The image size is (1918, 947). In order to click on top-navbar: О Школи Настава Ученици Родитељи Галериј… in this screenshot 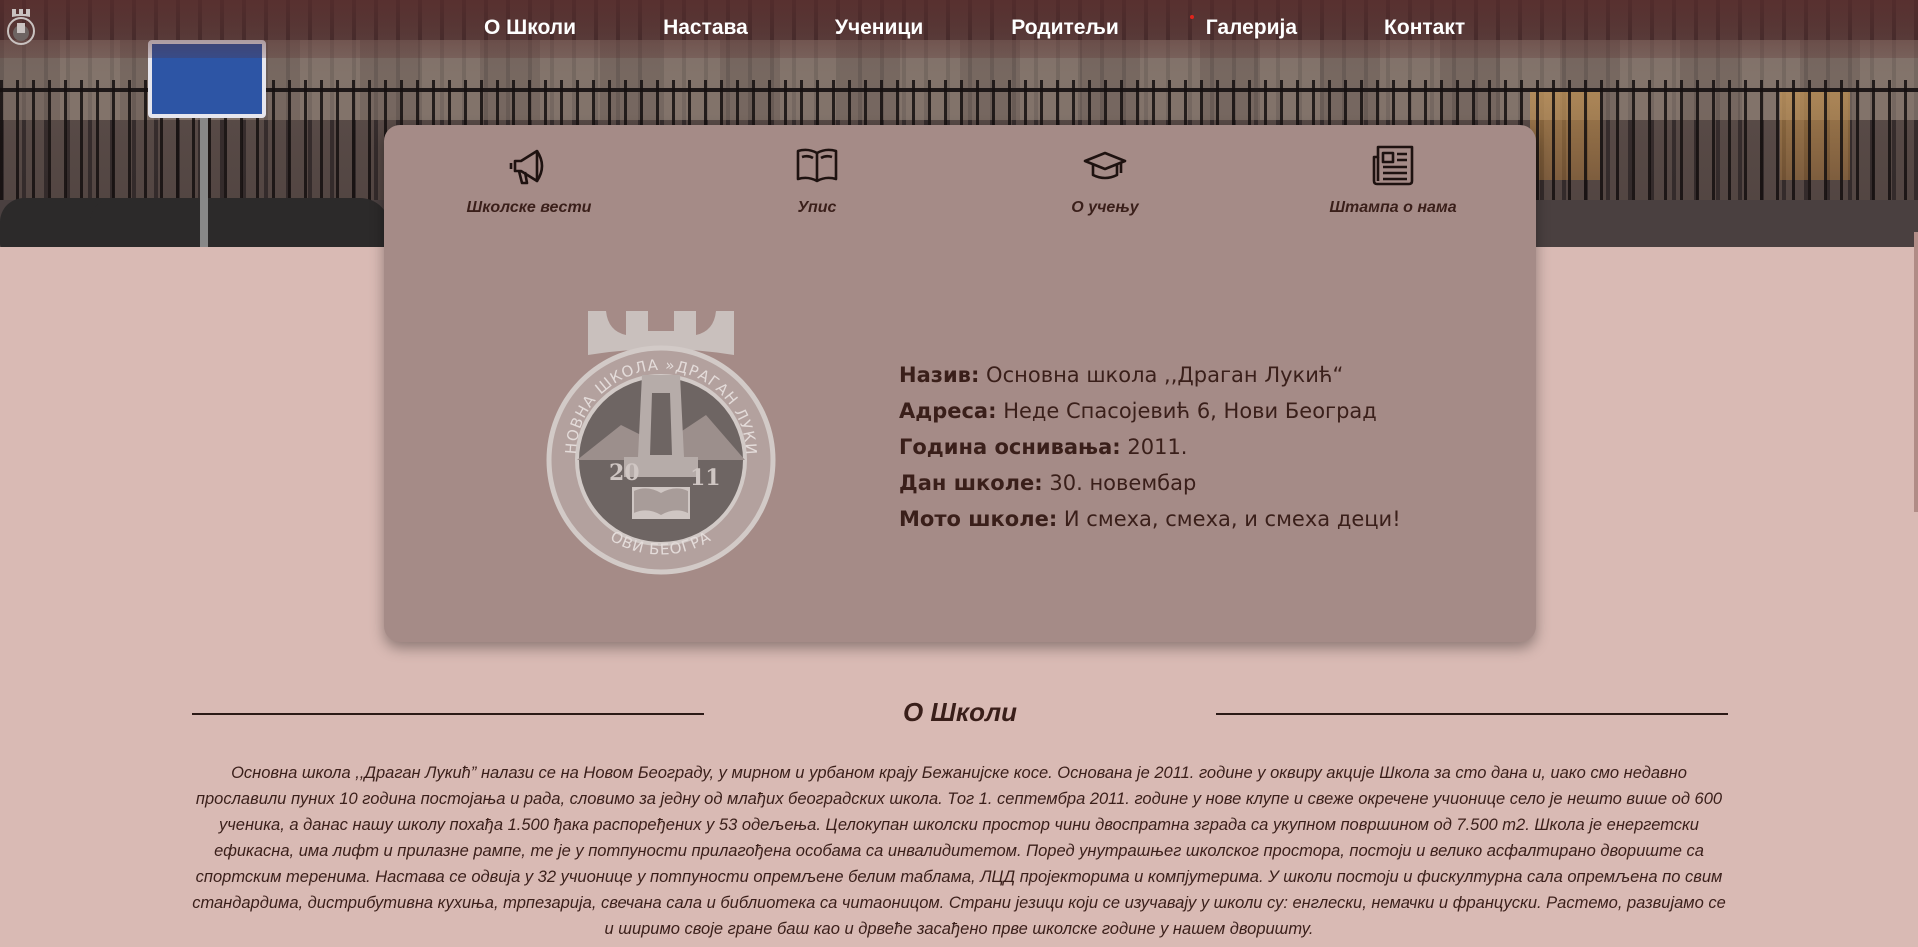, I will do `click(959, 29)`.